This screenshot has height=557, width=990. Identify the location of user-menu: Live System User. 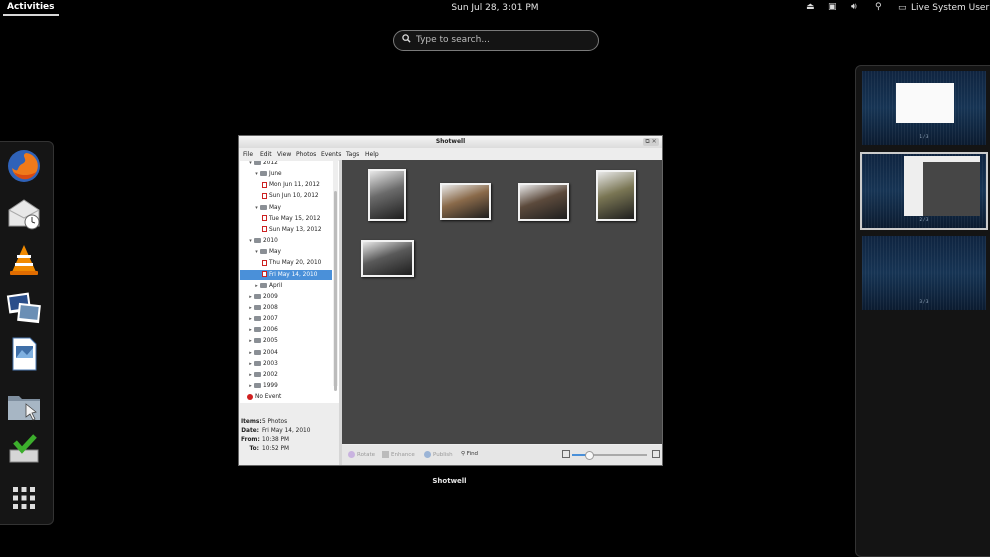
(950, 8).